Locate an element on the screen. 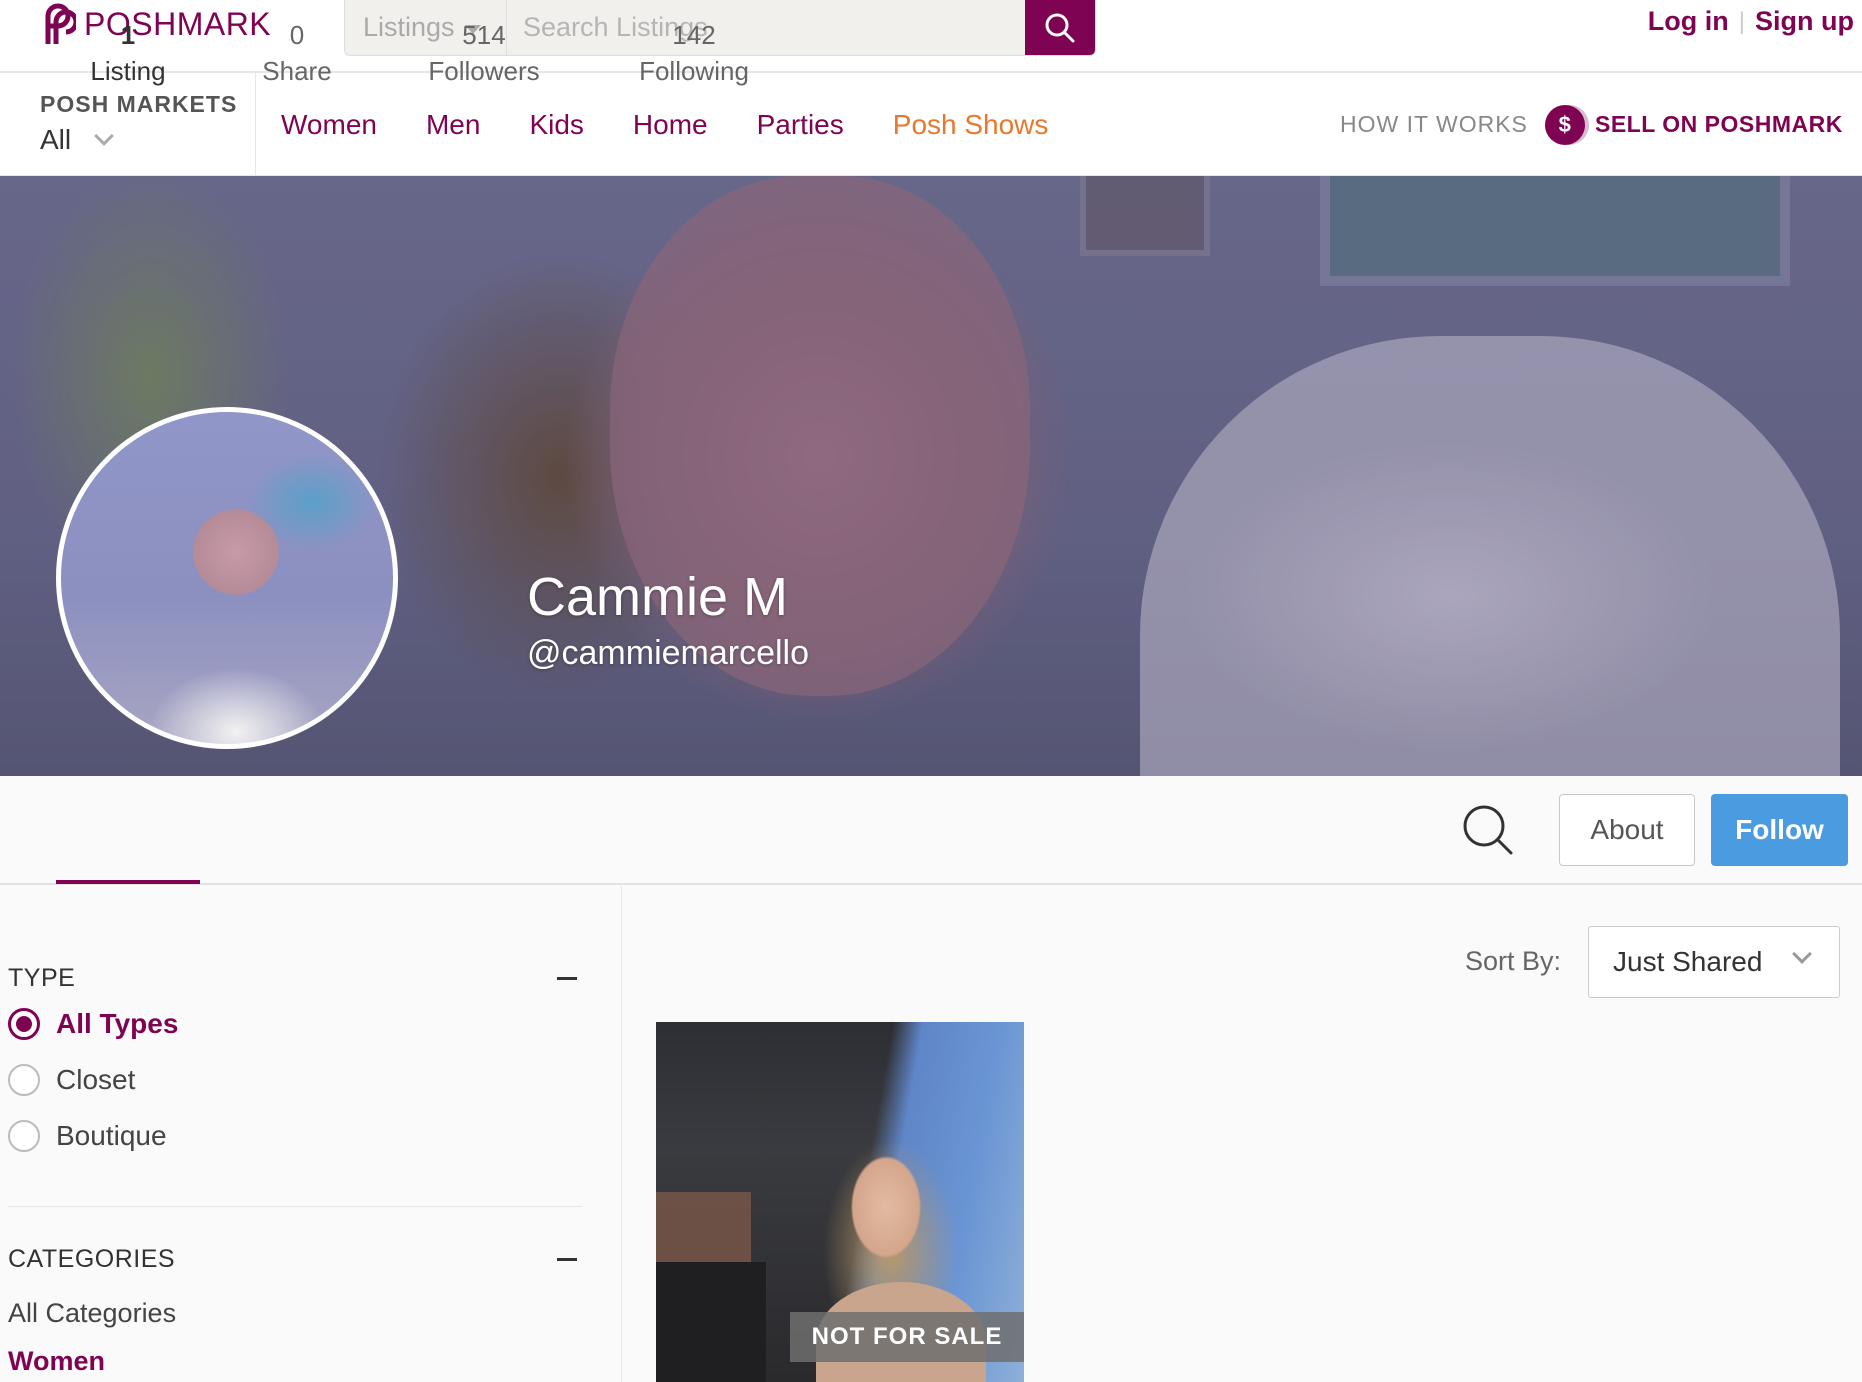 The width and height of the screenshot is (1862, 1382). type-option-all-types: All Types is located at coordinates (93, 1024).